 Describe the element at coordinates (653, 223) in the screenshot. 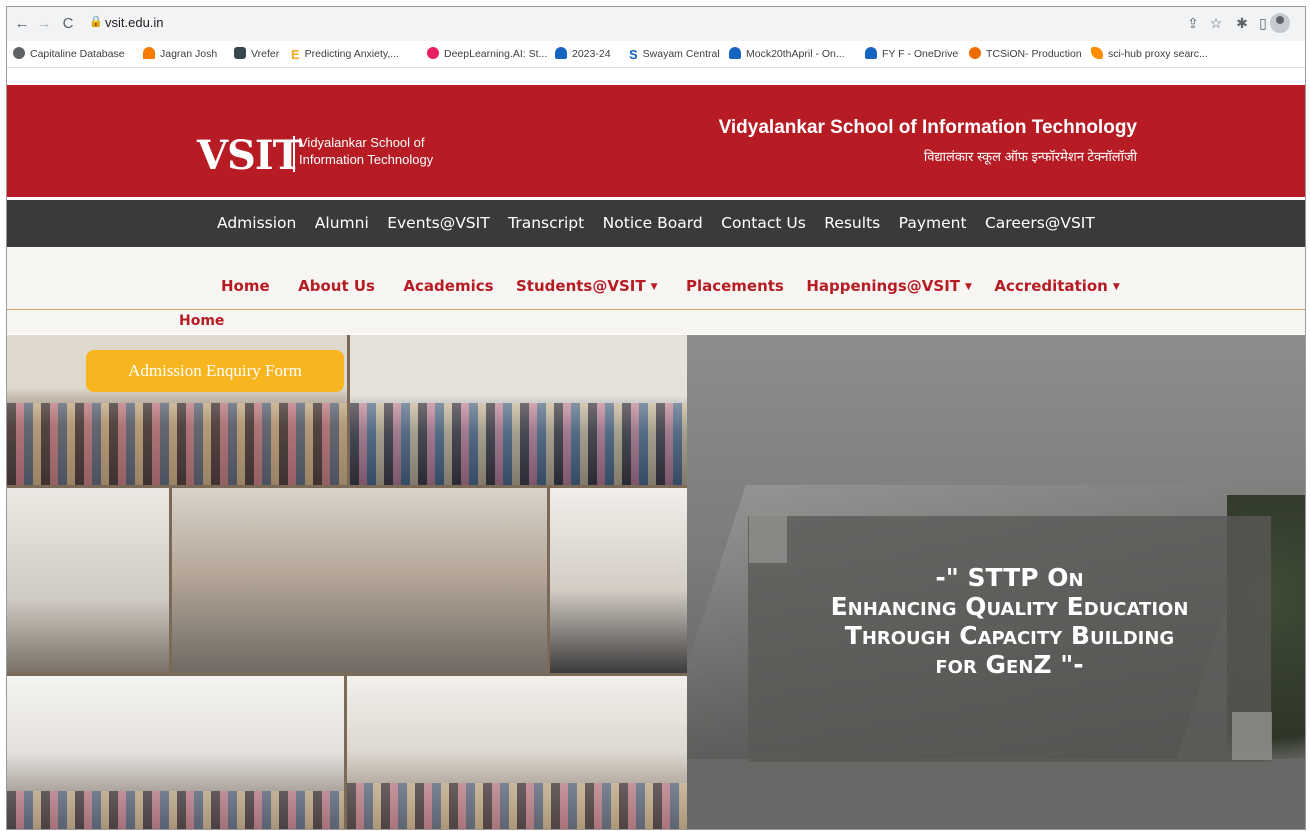

I see `top-nav-notice-board: Notice Board` at that location.